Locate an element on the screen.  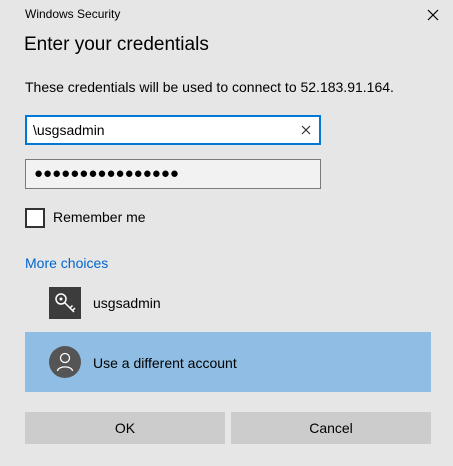
title-bar: Windows Security is located at coordinates (226, 14).